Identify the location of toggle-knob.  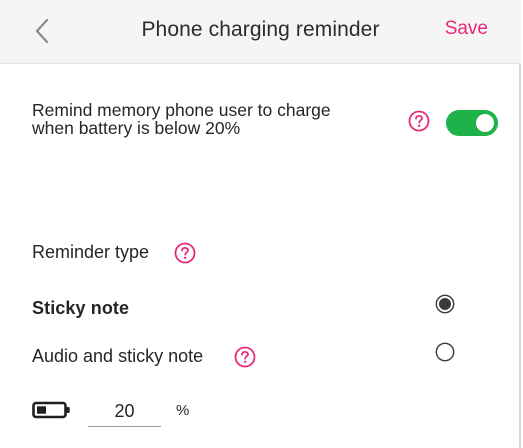
(485, 123).